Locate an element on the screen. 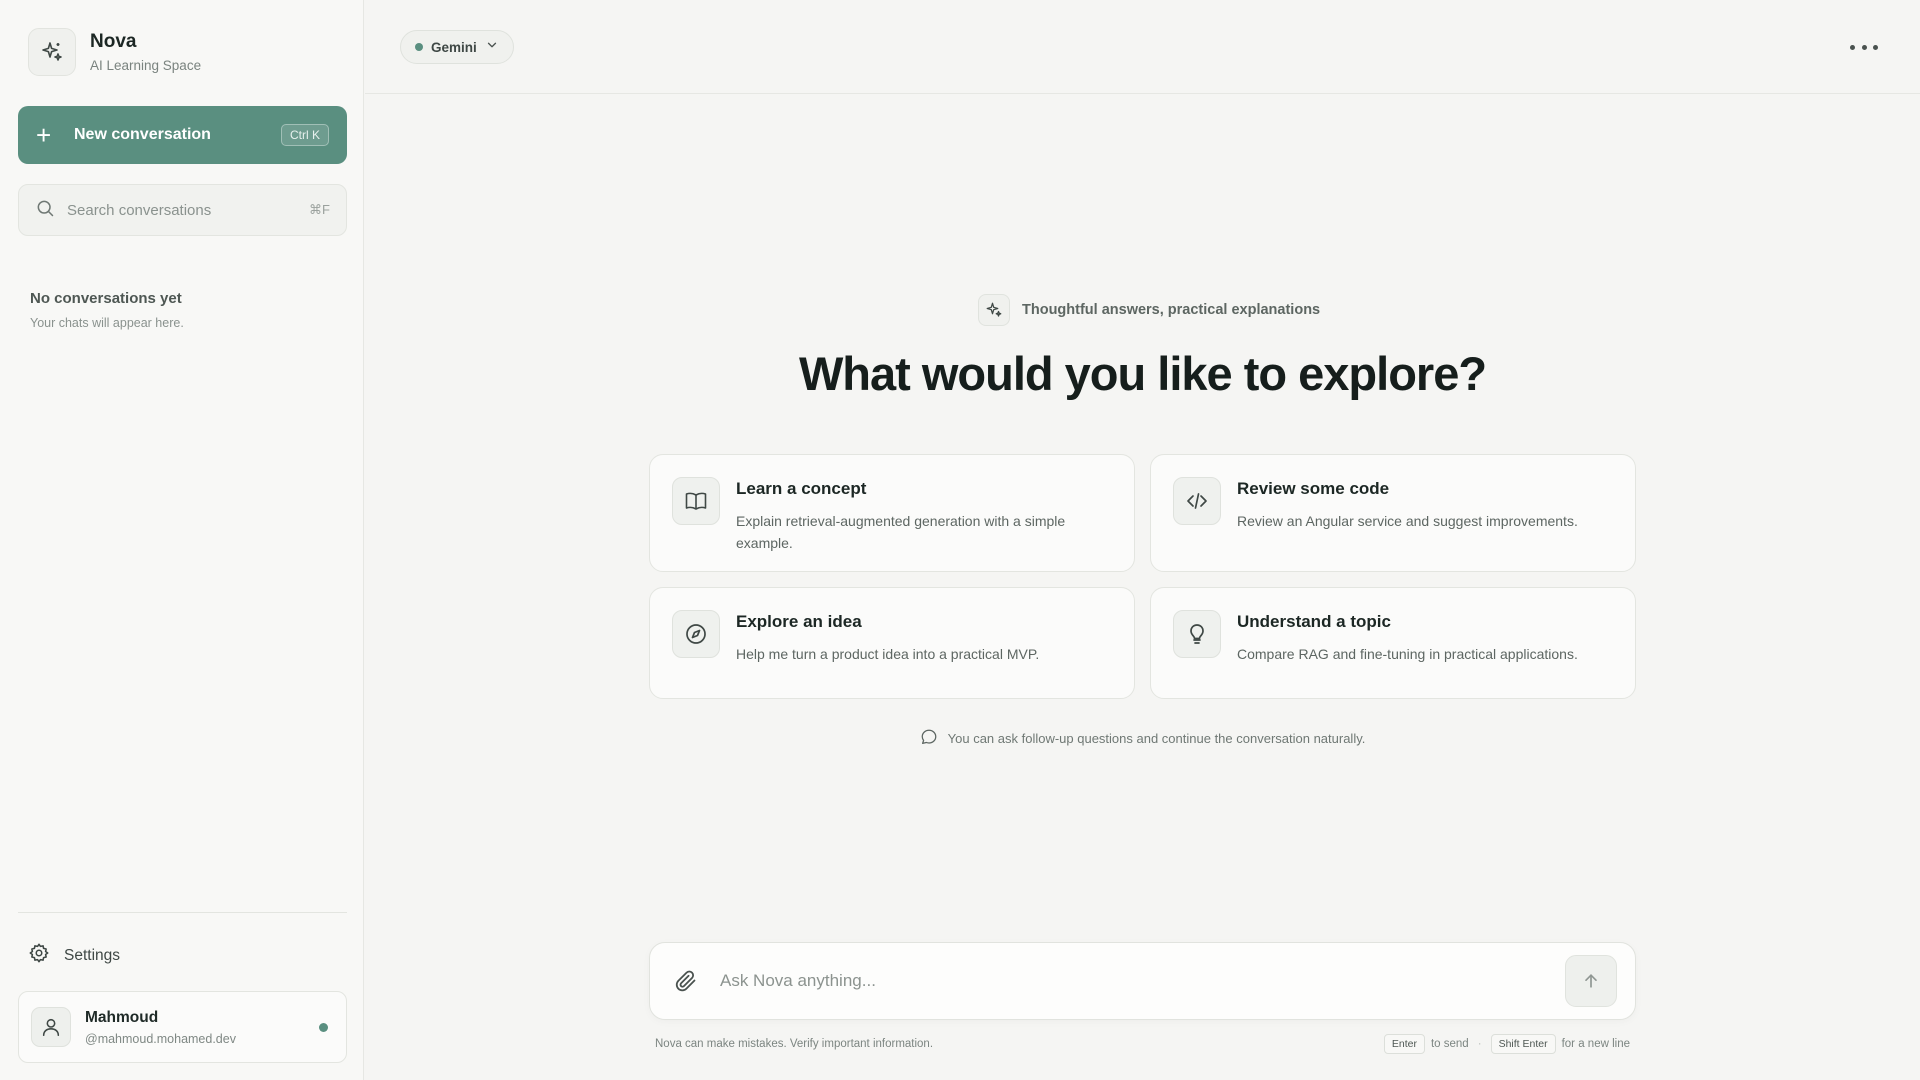 This screenshot has width=1920, height=1080. user-handle: @mahmoud.mohamed.dev is located at coordinates (160, 1038).